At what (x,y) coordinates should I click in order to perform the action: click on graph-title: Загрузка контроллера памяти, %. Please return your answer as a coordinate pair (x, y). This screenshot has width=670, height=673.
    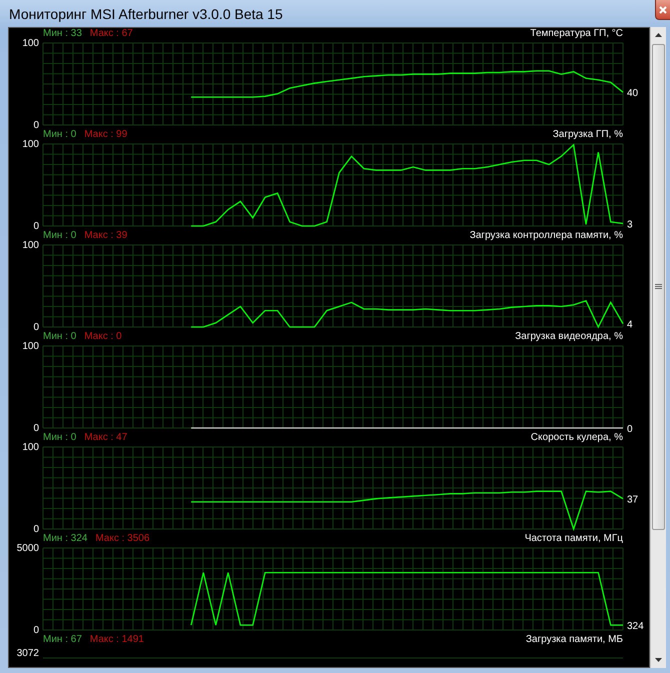
    Looking at the image, I should click on (546, 235).